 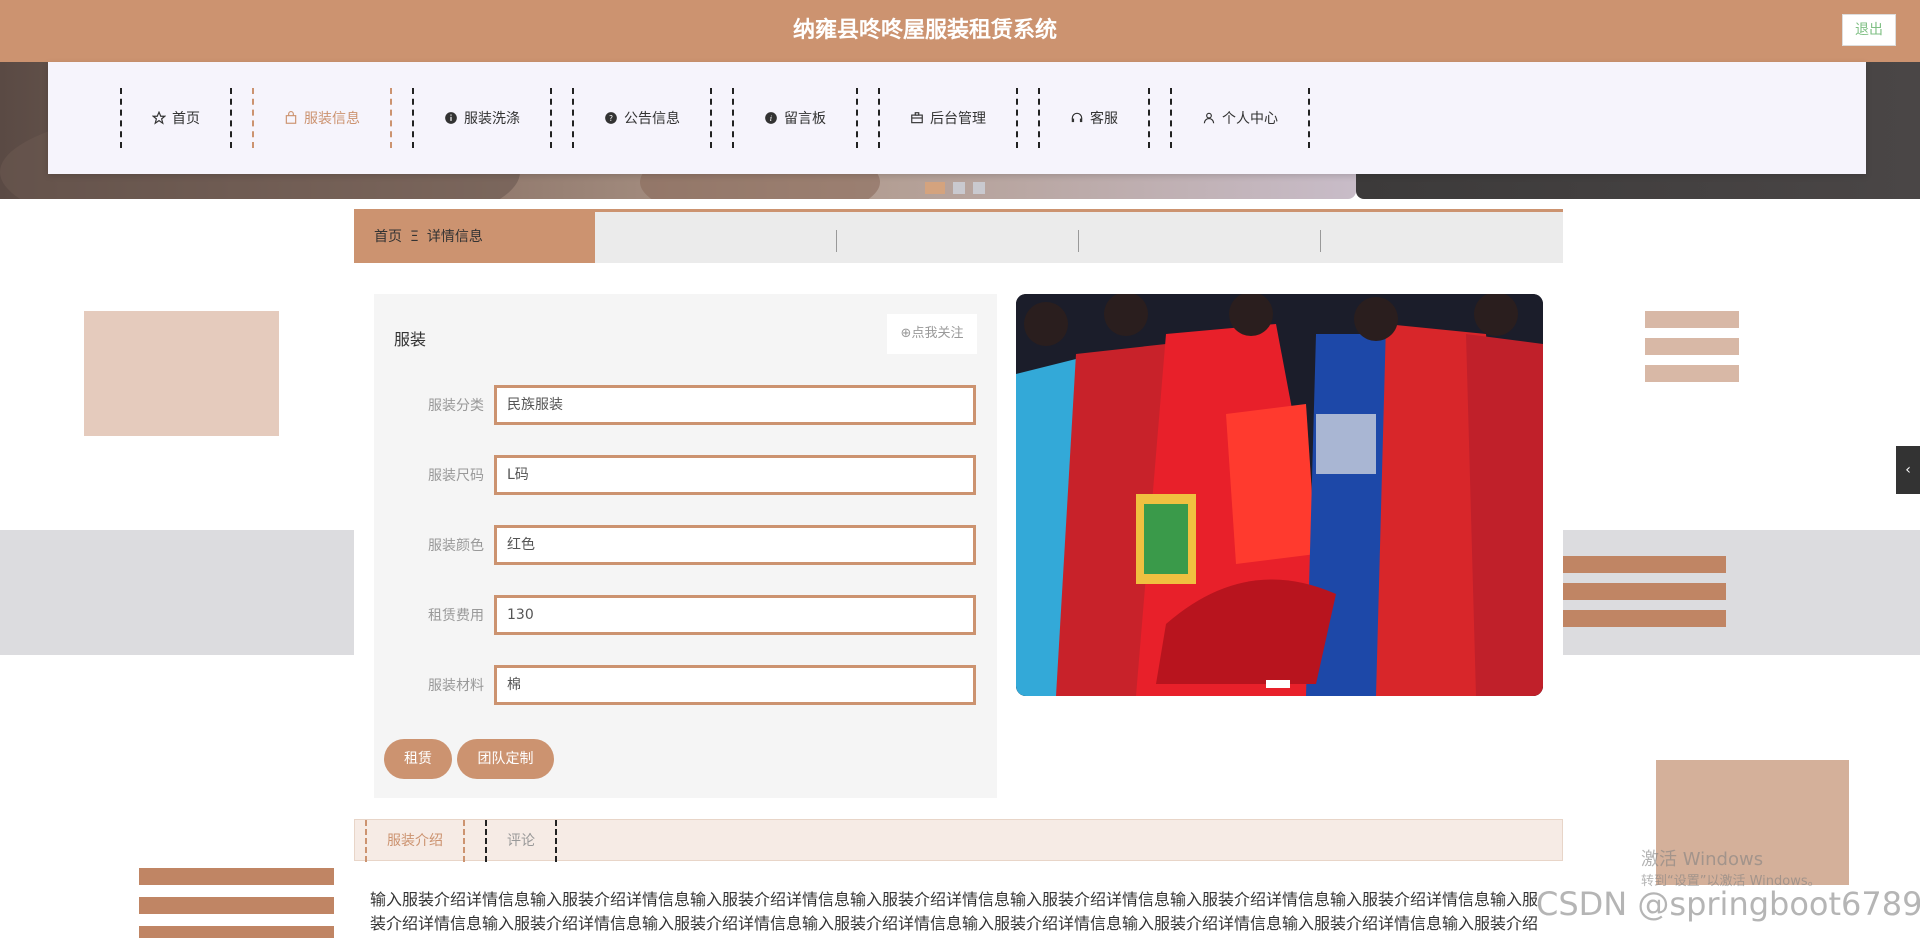 I want to click on logout-button: 退出, so click(x=1869, y=30).